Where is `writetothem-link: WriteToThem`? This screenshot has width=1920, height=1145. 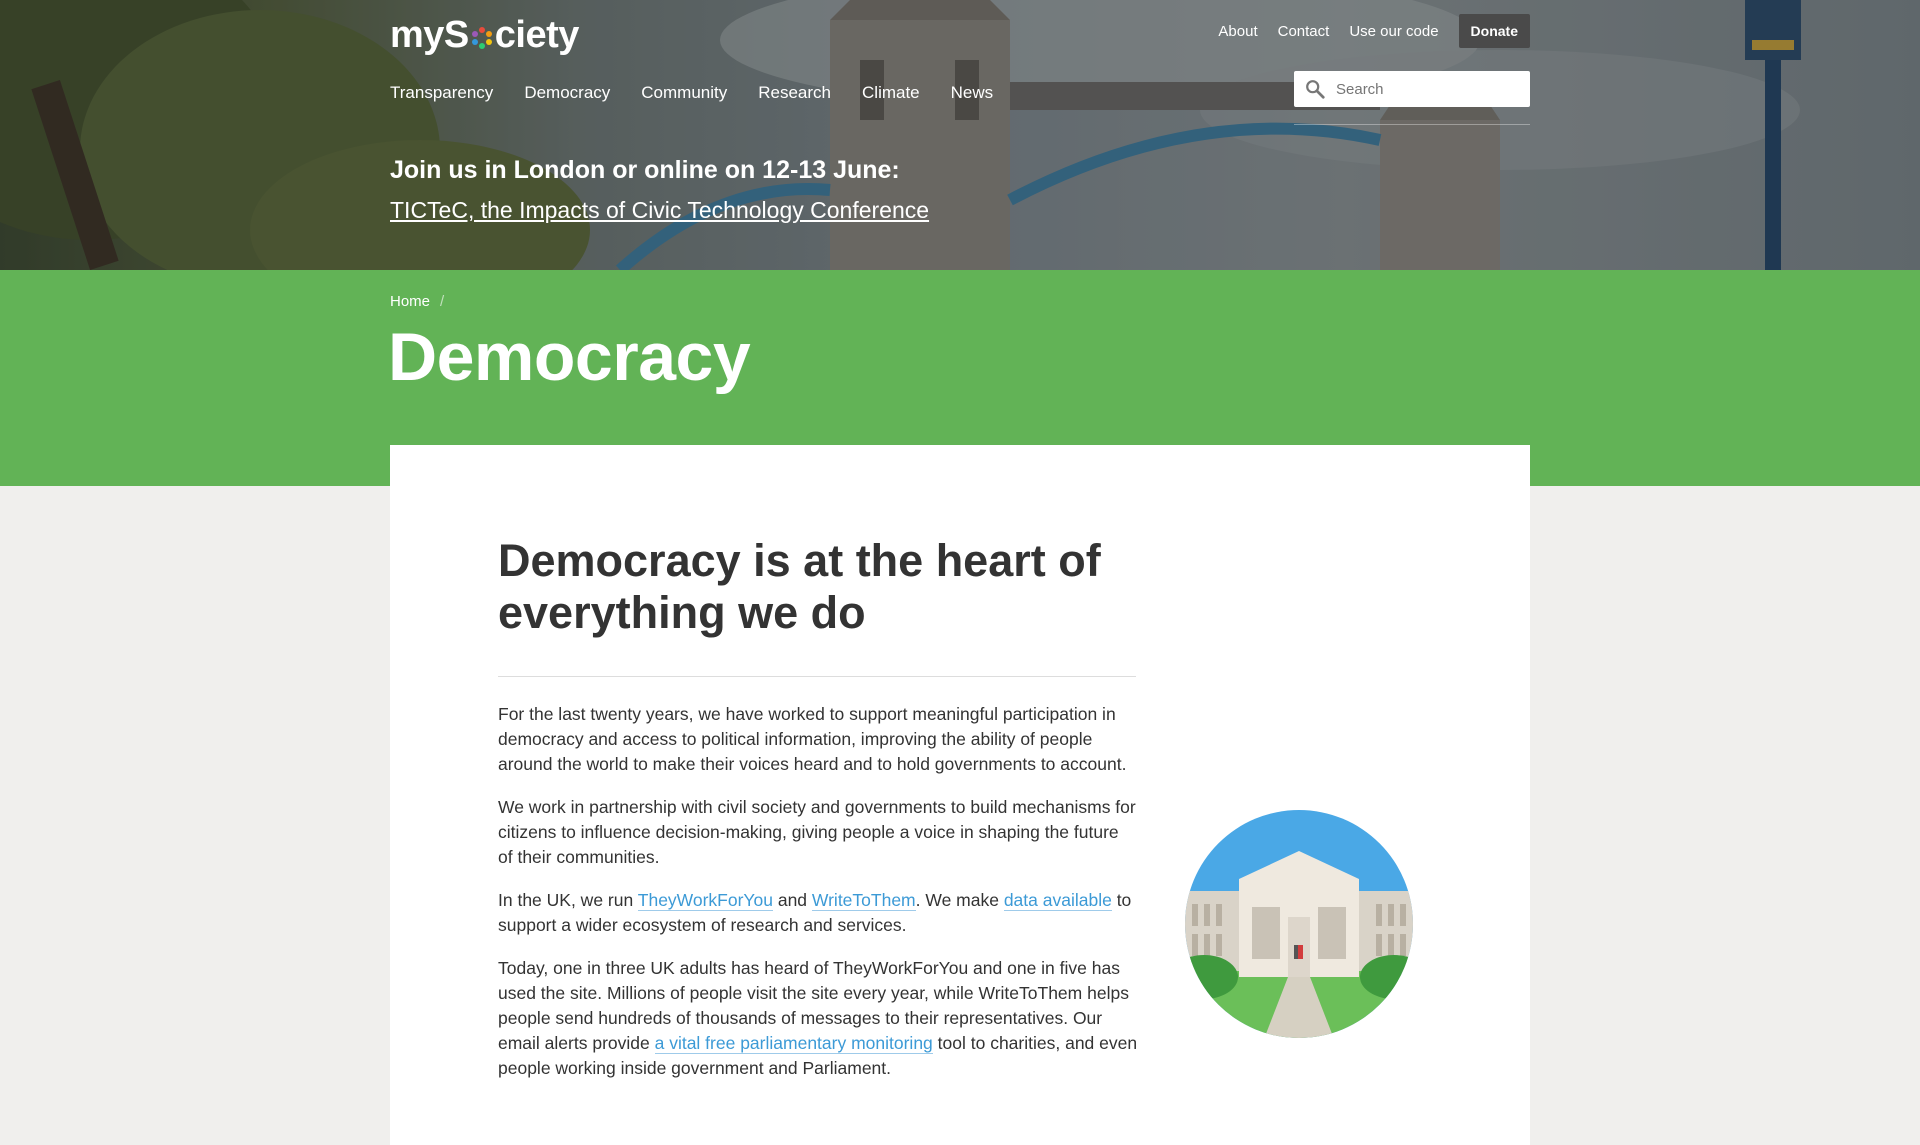 writetothem-link: WriteToThem is located at coordinates (863, 900).